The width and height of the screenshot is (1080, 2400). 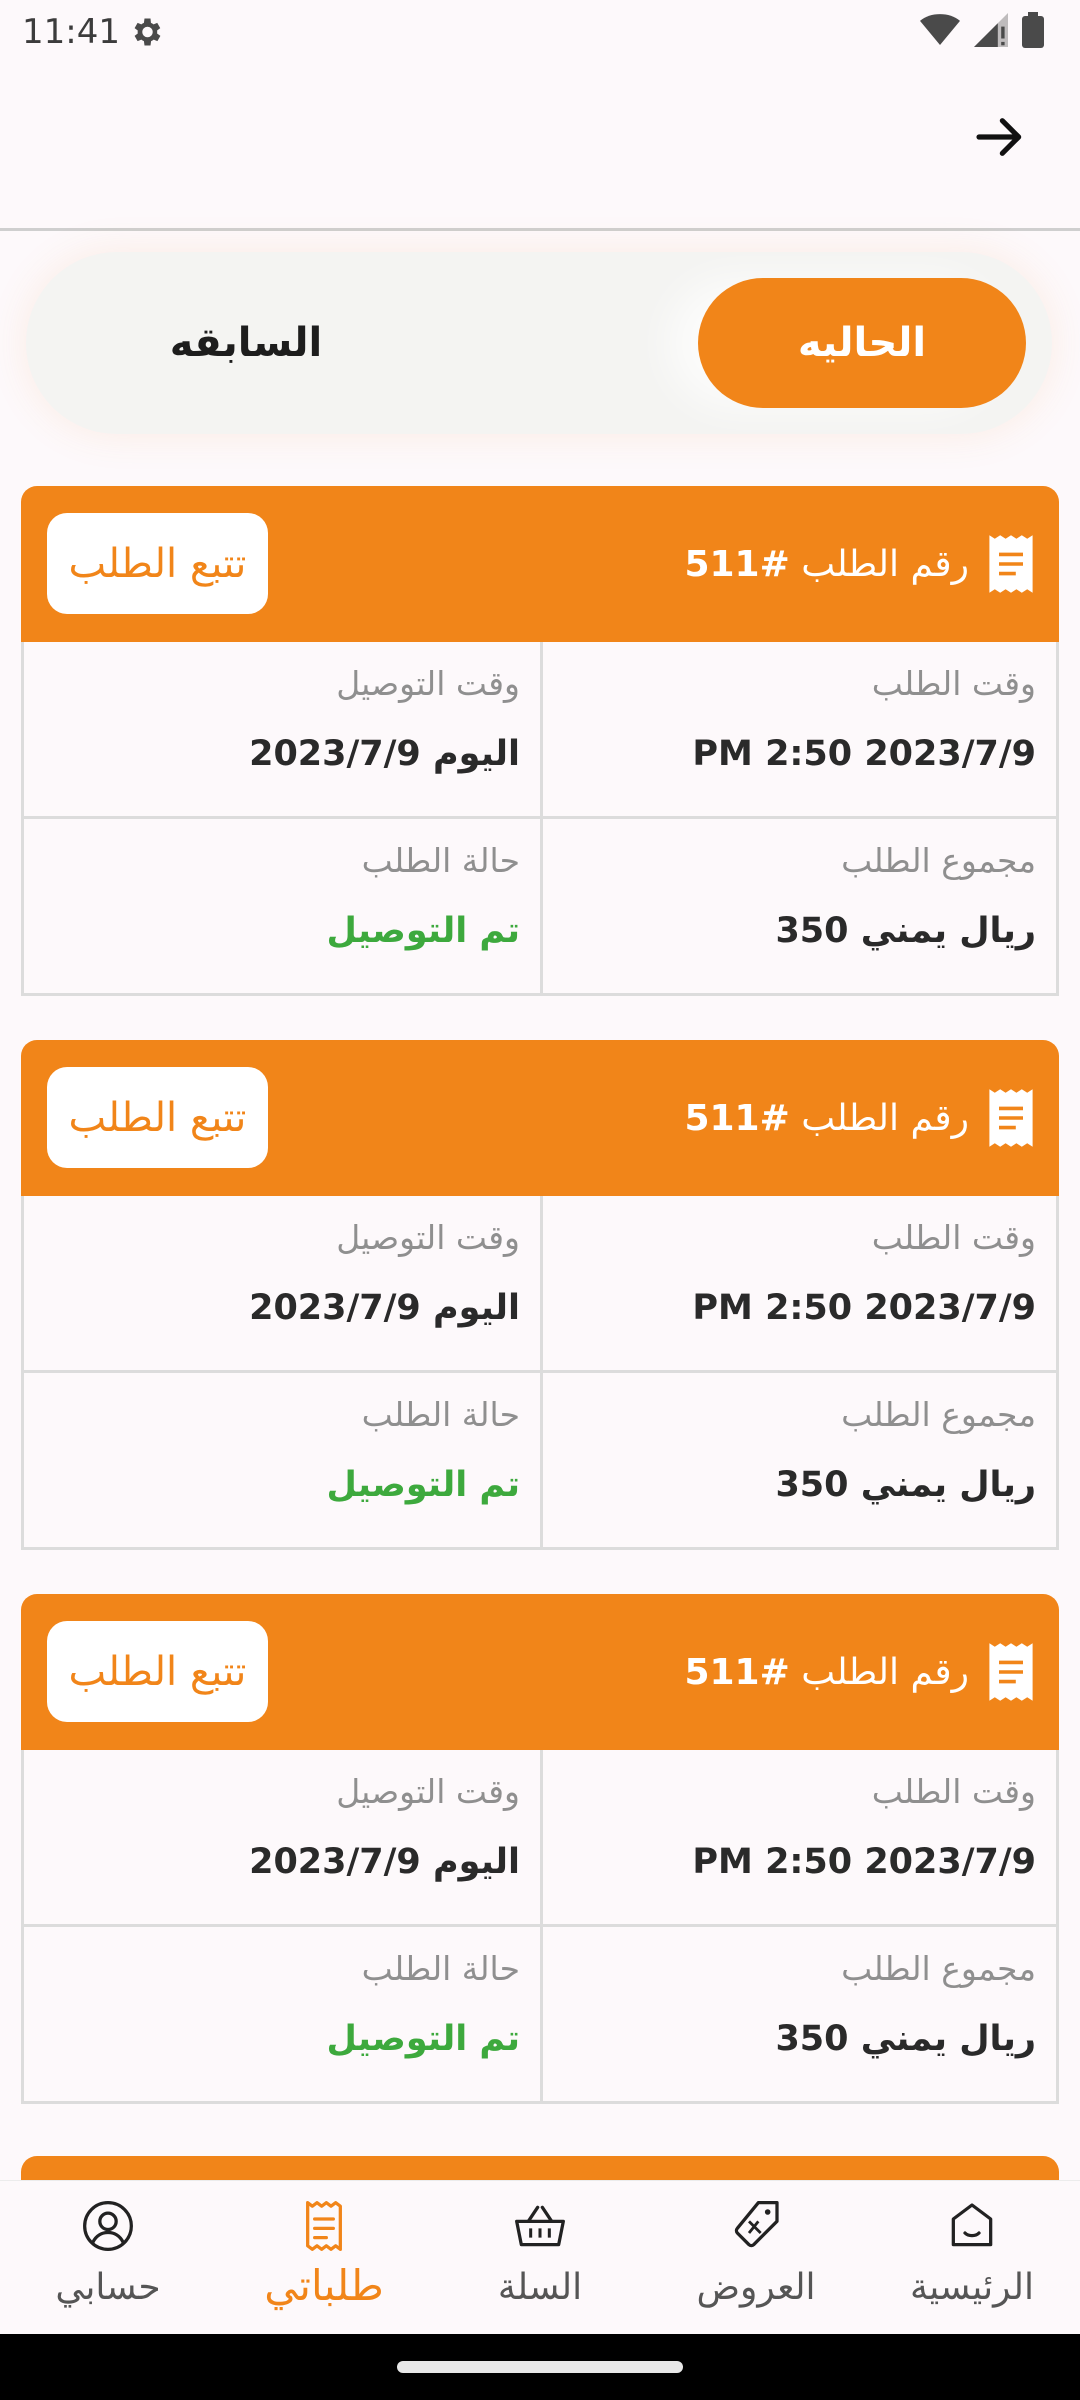 What do you see at coordinates (324, 2226) in the screenshot?
I see `orders-receipt-icon` at bounding box center [324, 2226].